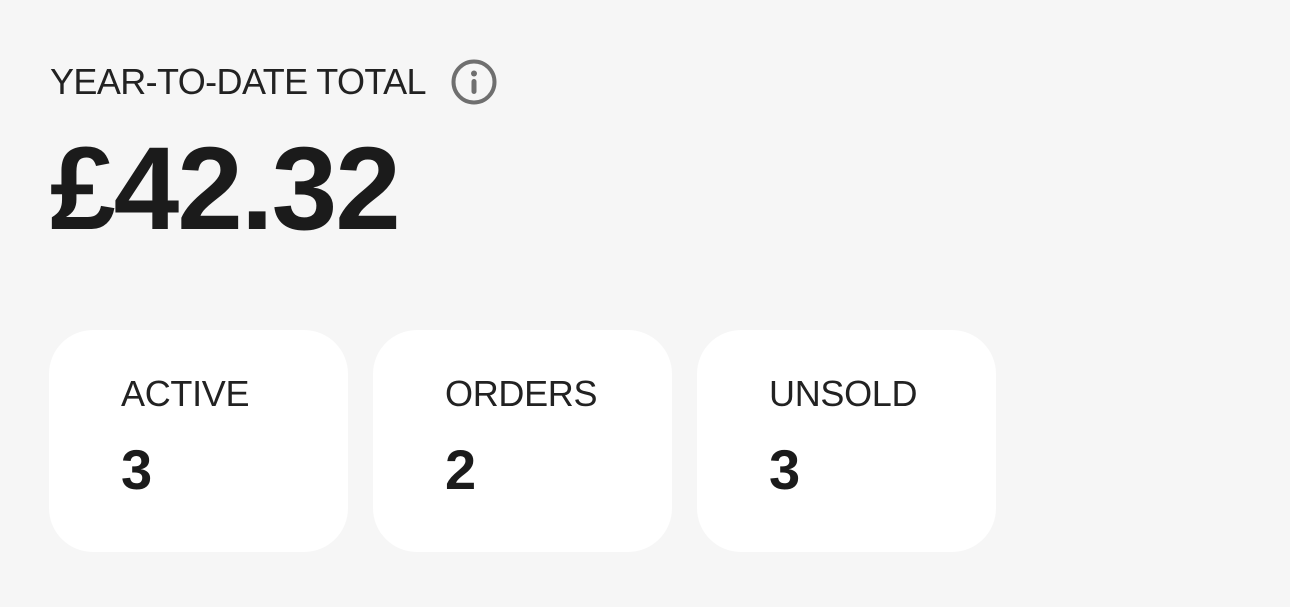 The height and width of the screenshot is (607, 1290). I want to click on info-icon, so click(474, 82).